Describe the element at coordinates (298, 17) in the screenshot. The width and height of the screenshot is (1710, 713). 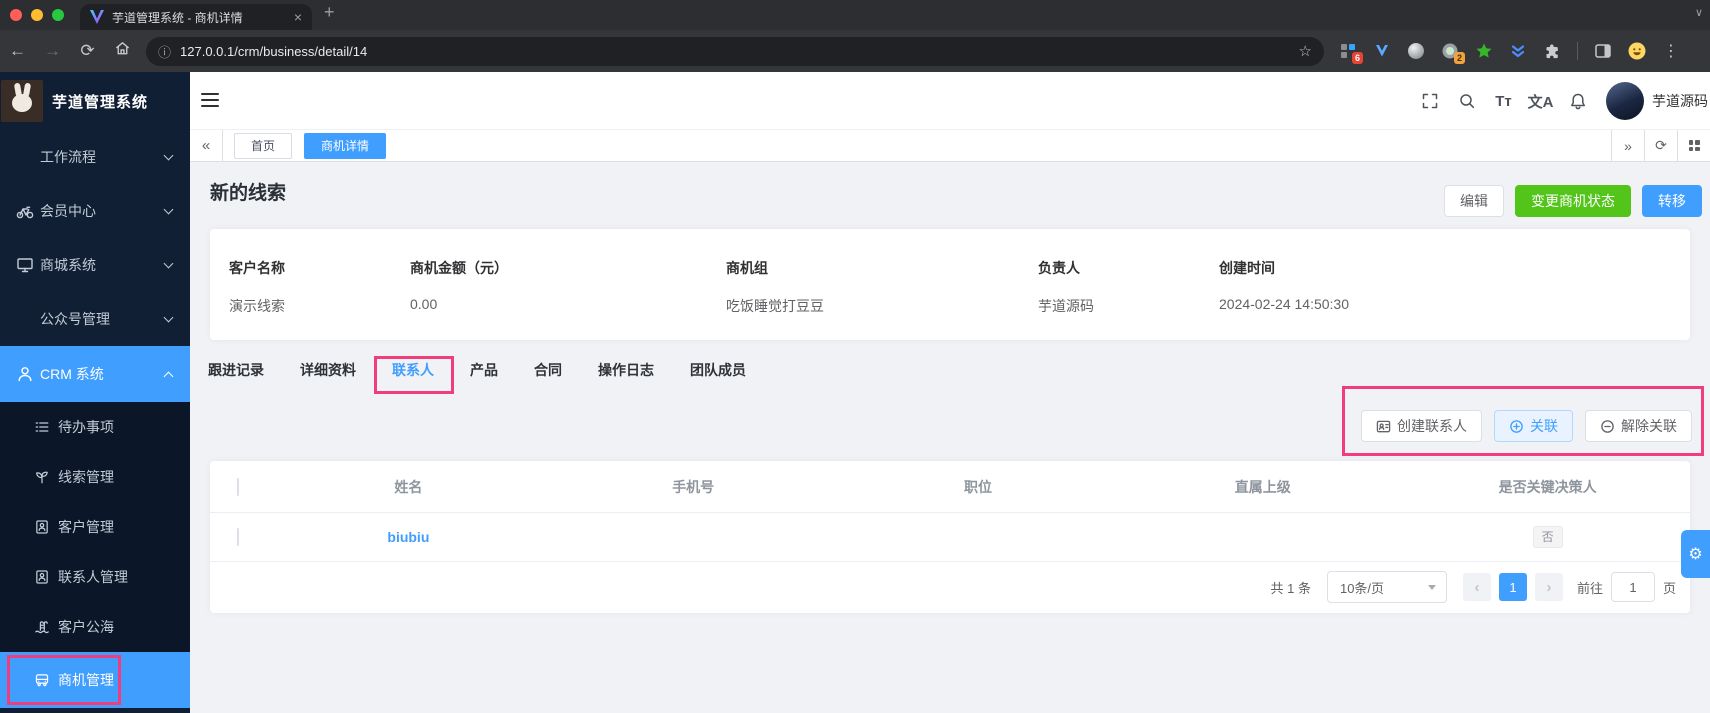
I see `tab-close-icon: ×` at that location.